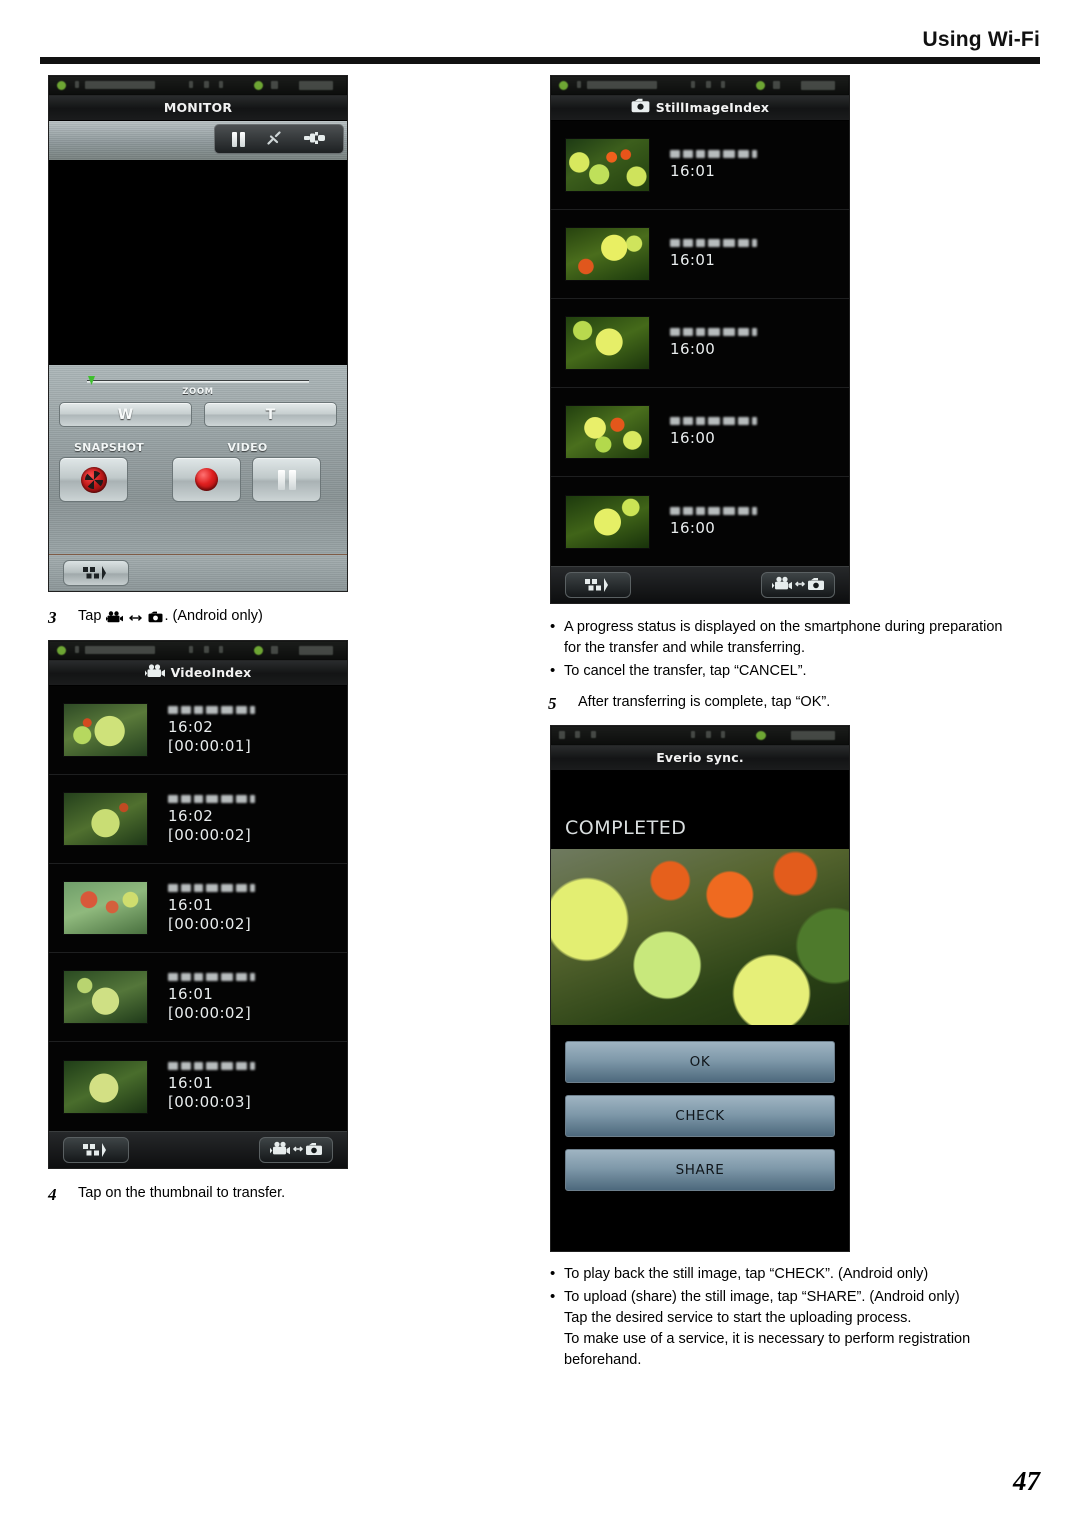  What do you see at coordinates (563, 85) in the screenshot?
I see `status-green-icon` at bounding box center [563, 85].